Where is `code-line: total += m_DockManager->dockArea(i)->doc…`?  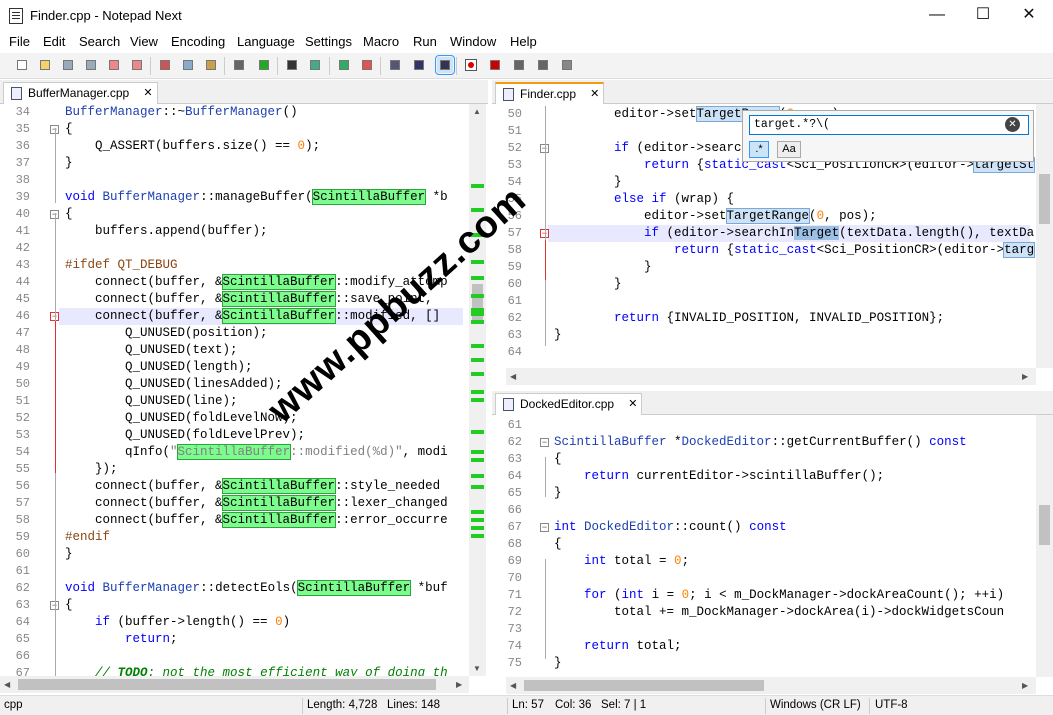 code-line: total += m_DockManager->dockArea(i)->doc… is located at coordinates (779, 612).